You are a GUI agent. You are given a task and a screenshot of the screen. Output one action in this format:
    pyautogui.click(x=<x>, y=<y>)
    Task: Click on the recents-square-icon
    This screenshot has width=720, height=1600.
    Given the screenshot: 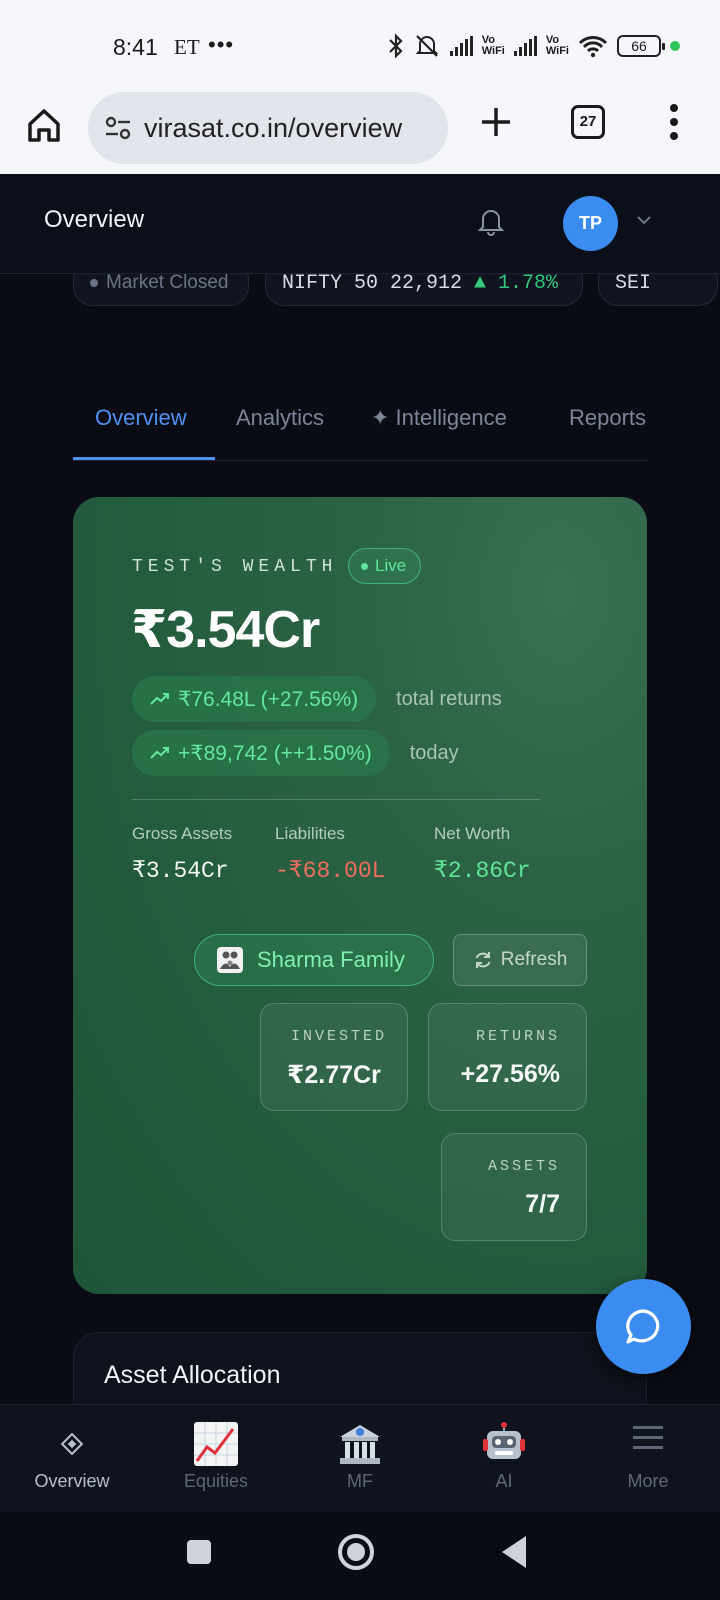 What is the action you would take?
    pyautogui.click(x=199, y=1552)
    